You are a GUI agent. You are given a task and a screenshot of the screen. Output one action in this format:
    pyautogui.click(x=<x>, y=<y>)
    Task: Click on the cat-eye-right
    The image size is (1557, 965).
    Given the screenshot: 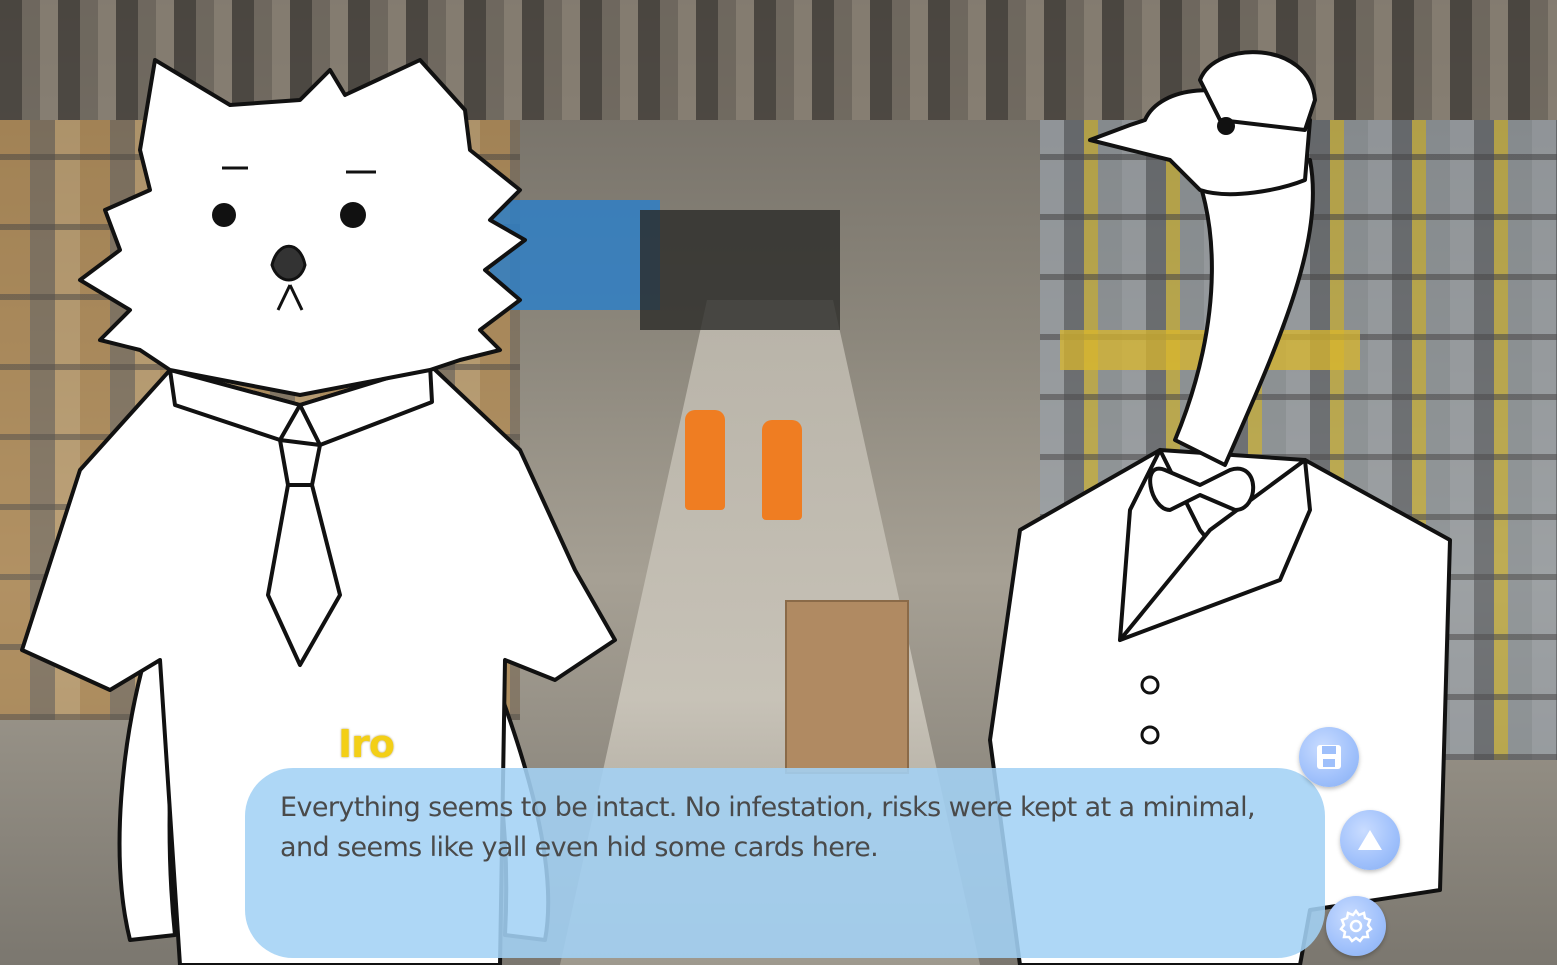 What is the action you would take?
    pyautogui.click(x=353, y=215)
    